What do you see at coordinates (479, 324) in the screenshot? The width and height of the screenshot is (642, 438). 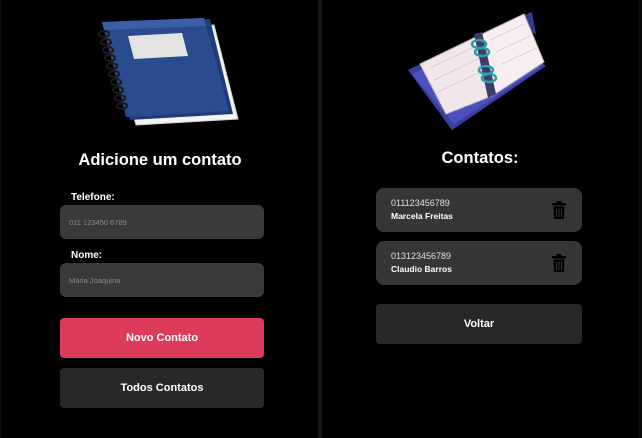 I see `back-button: Voltar` at bounding box center [479, 324].